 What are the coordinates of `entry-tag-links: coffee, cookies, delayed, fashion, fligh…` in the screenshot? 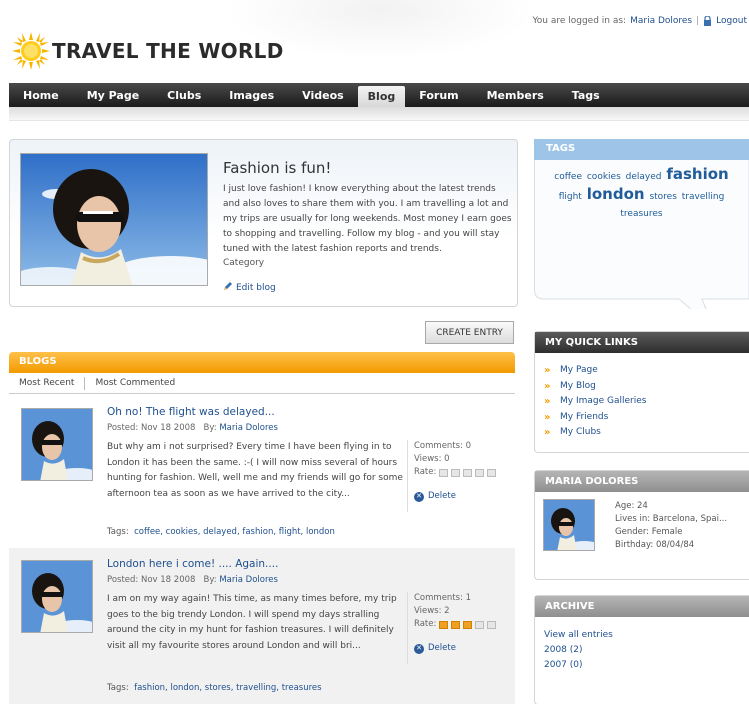 It's located at (234, 532).